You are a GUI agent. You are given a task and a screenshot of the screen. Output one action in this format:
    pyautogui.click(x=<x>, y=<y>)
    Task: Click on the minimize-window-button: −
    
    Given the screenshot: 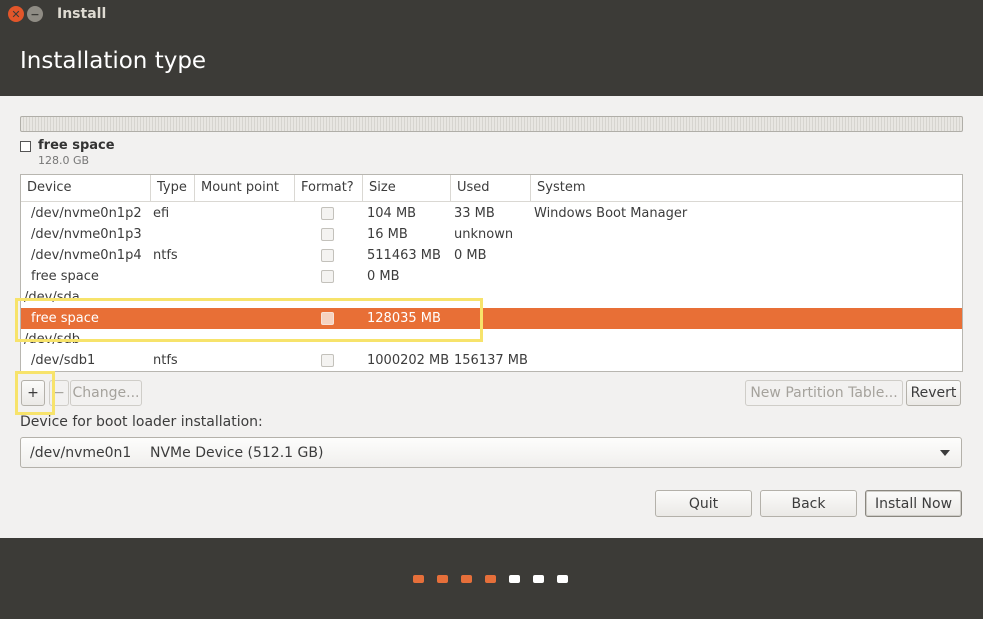 What is the action you would take?
    pyautogui.click(x=35, y=14)
    